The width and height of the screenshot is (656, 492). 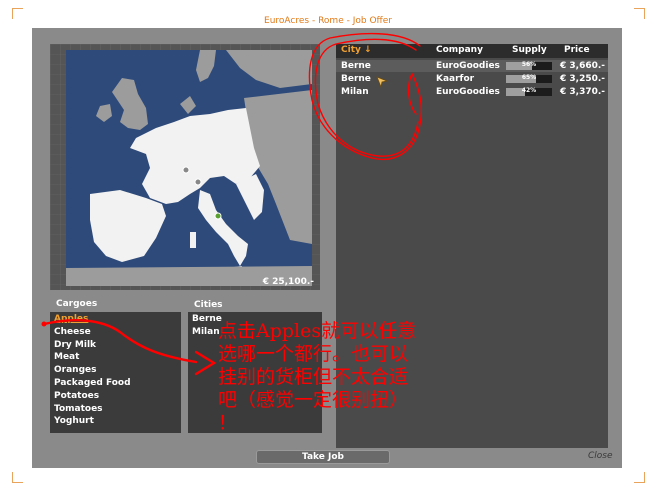 I want to click on scribble-loop, so click(x=365, y=96).